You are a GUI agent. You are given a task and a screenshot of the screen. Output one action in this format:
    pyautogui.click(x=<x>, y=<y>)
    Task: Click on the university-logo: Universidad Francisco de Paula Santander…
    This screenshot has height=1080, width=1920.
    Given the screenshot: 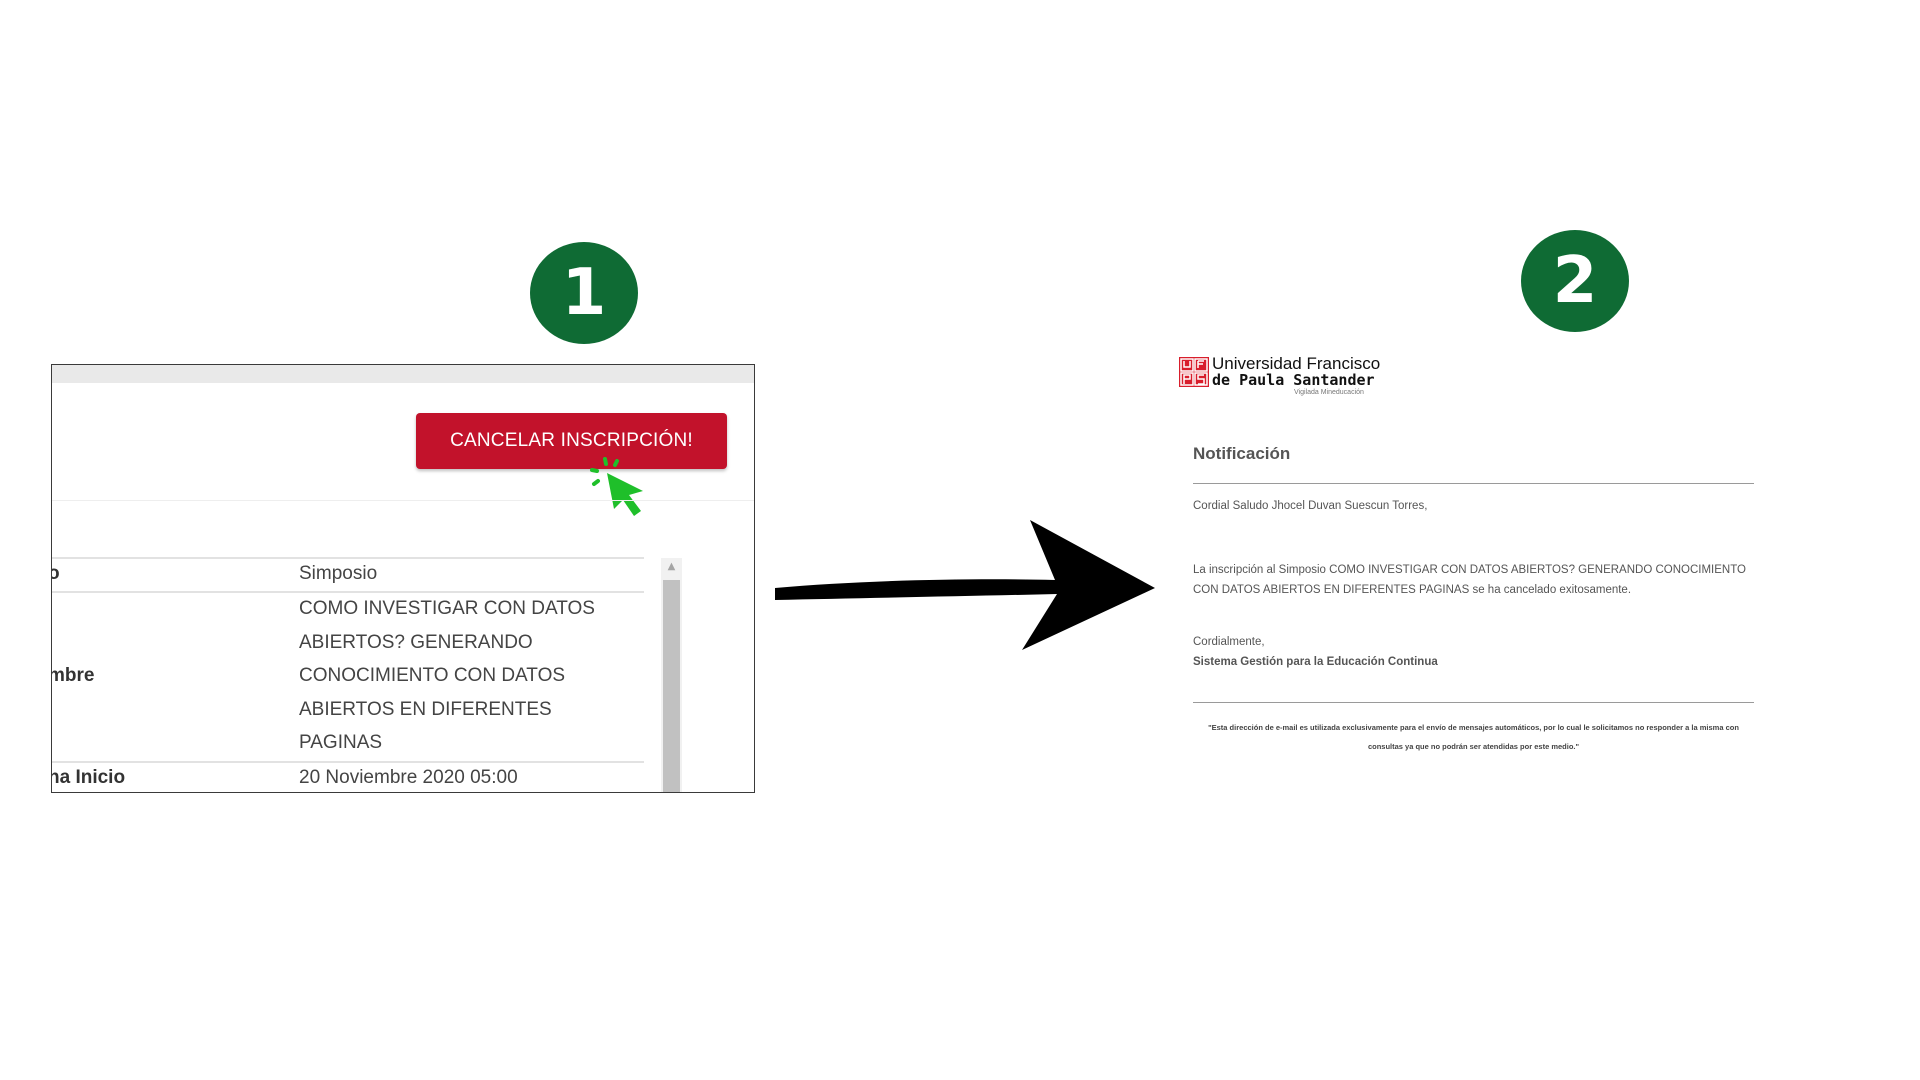 What is the action you would take?
    pyautogui.click(x=1314, y=376)
    